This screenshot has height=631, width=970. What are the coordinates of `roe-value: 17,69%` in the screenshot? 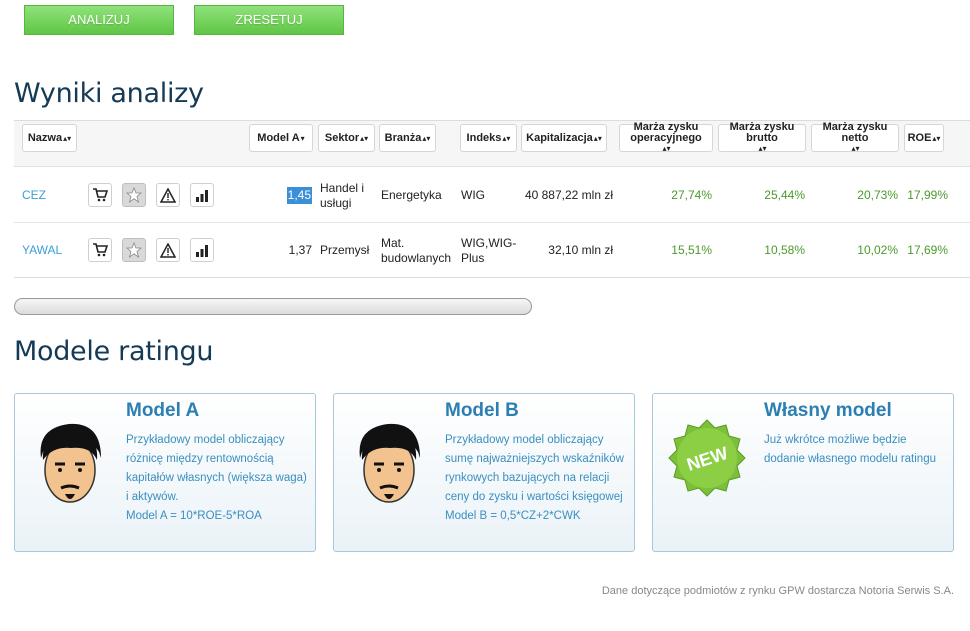 It's located at (927, 250).